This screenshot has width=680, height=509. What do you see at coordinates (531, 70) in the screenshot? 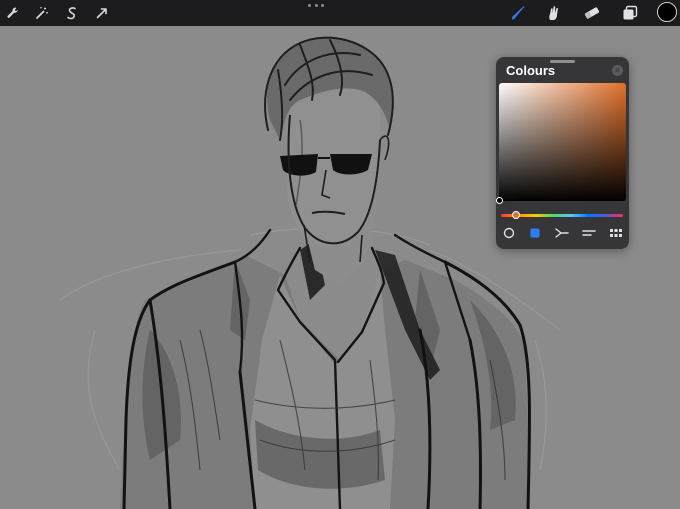
I see `panel-title: Colours` at bounding box center [531, 70].